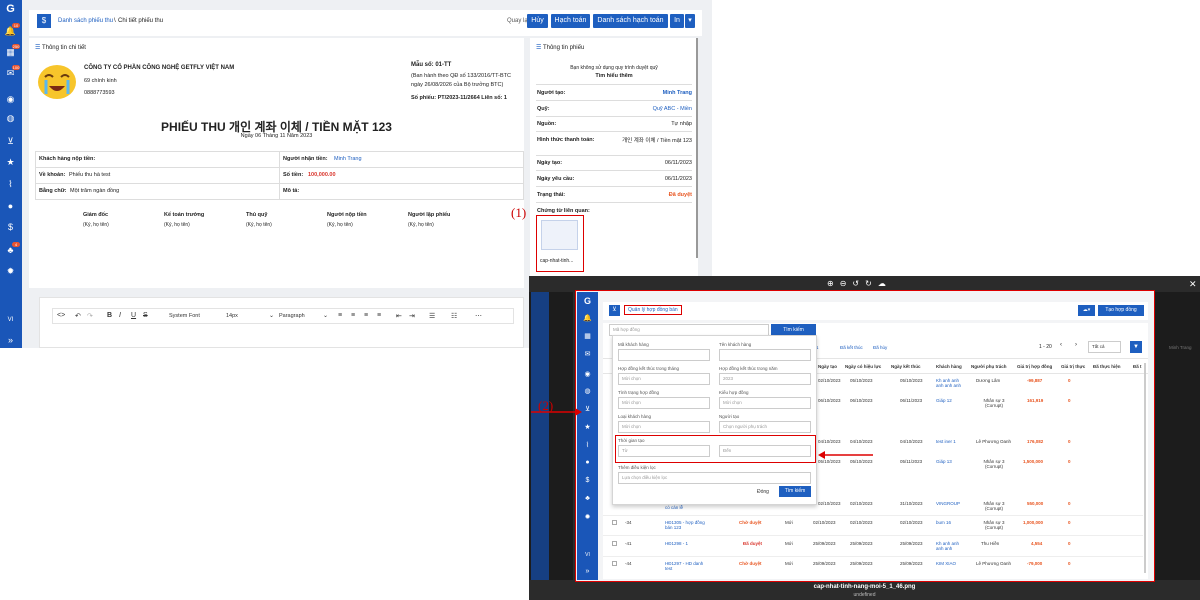 Image resolution: width=1200 pixels, height=600 pixels. Describe the element at coordinates (677, 543) in the screenshot. I see `cell-code: HĐ1298 - 1` at that location.